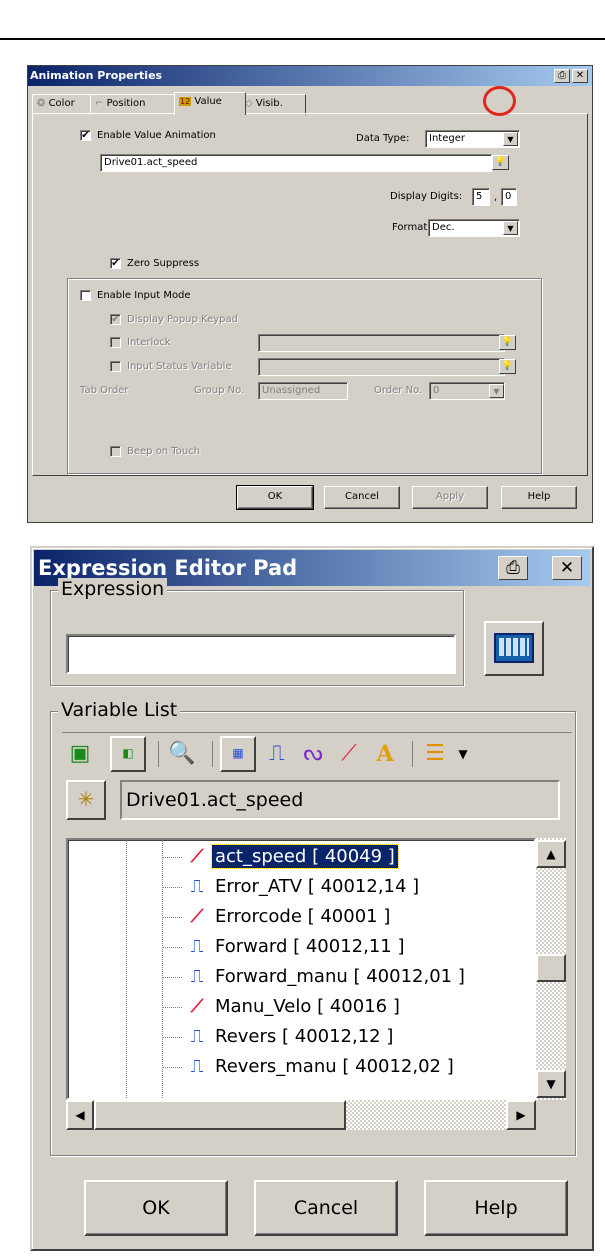 Image resolution: width=605 pixels, height=1258 pixels. I want to click on tab-visibility: ◇ Visib., so click(273, 104).